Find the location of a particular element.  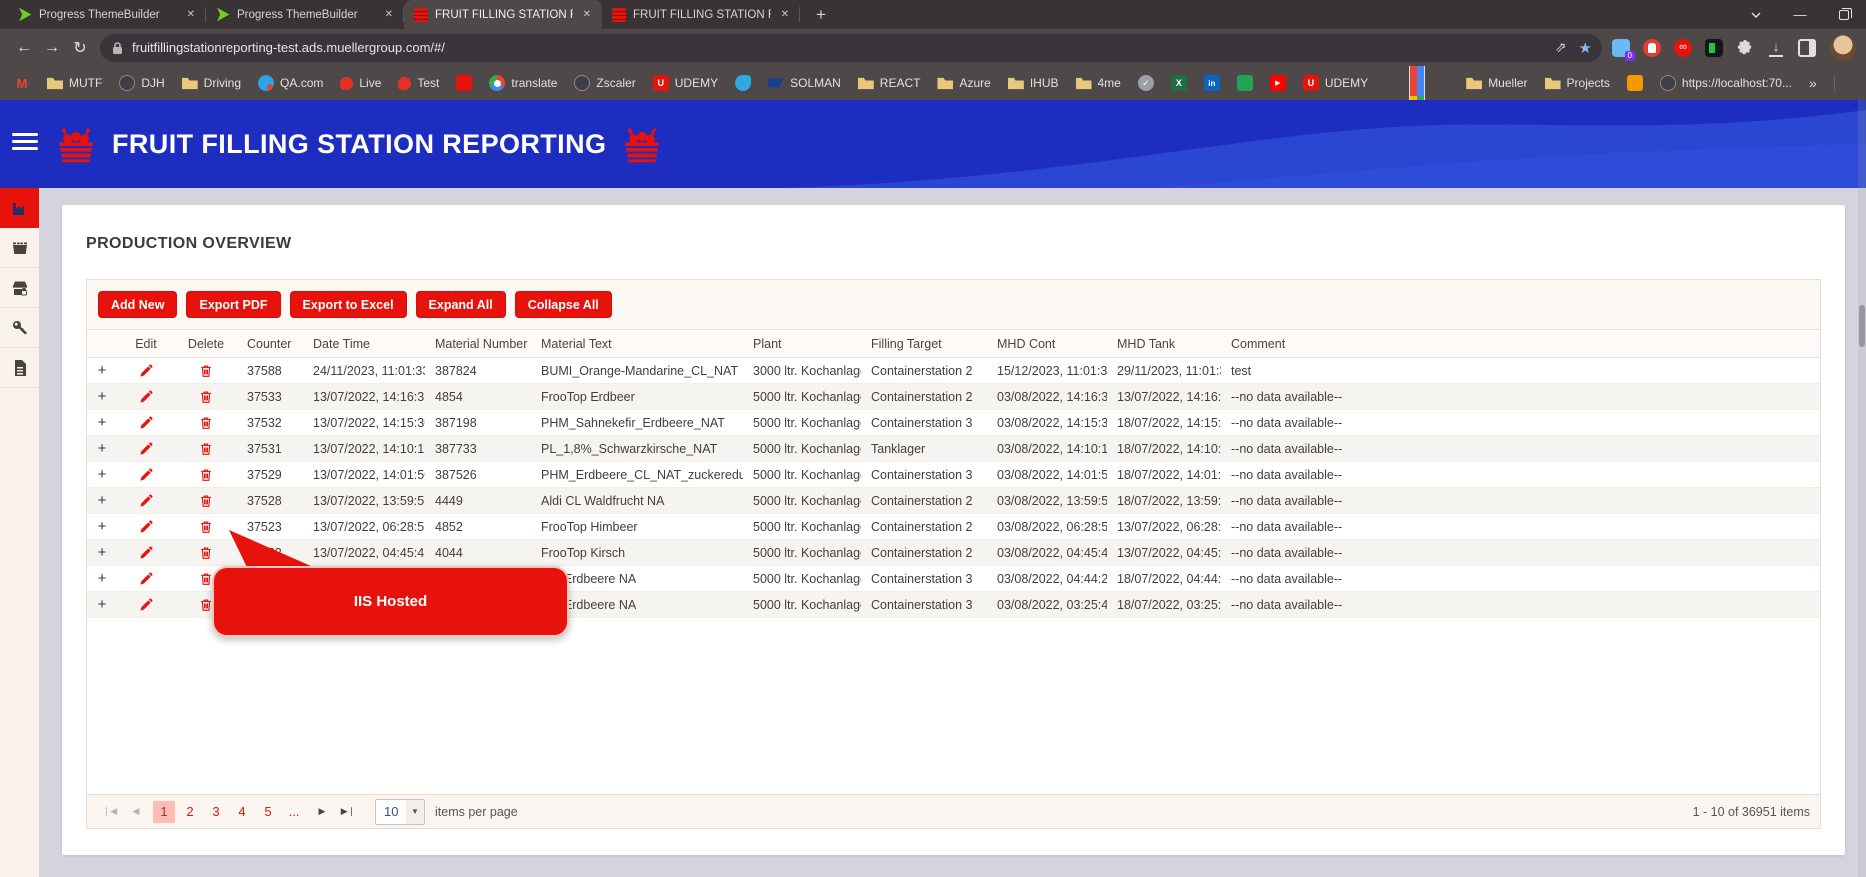

minimize-button: — is located at coordinates (1800, 14).